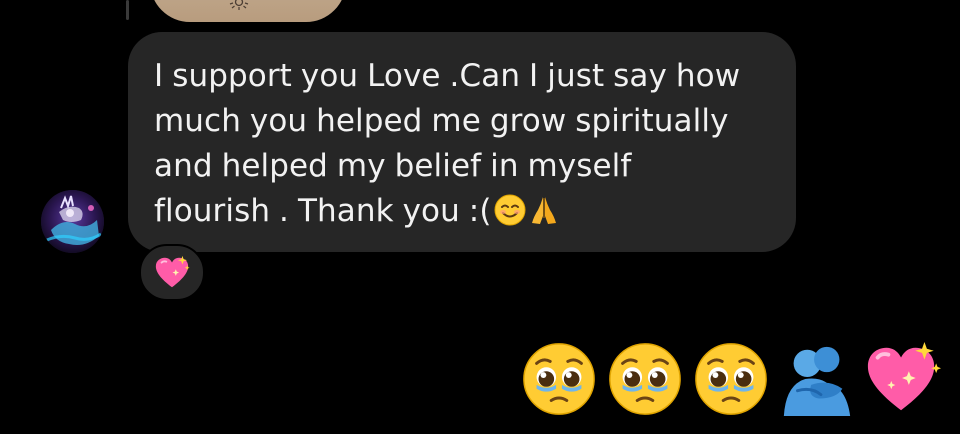 This screenshot has height=434, width=960. What do you see at coordinates (323, 211) in the screenshot?
I see `message-line-4: flourish . Thank you :(` at bounding box center [323, 211].